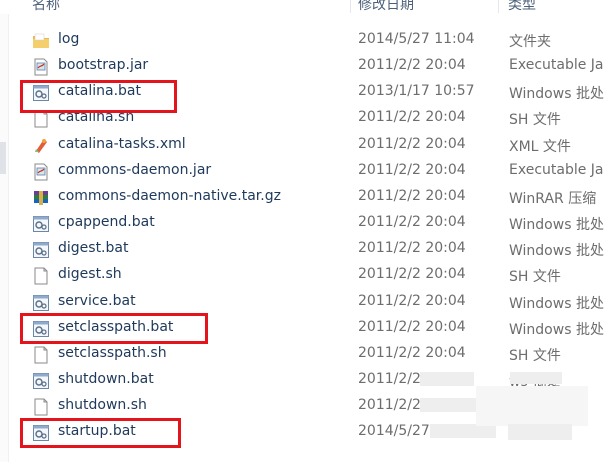 The height and width of the screenshot is (462, 608). What do you see at coordinates (93, 248) in the screenshot?
I see `file-name: digest.bat` at bounding box center [93, 248].